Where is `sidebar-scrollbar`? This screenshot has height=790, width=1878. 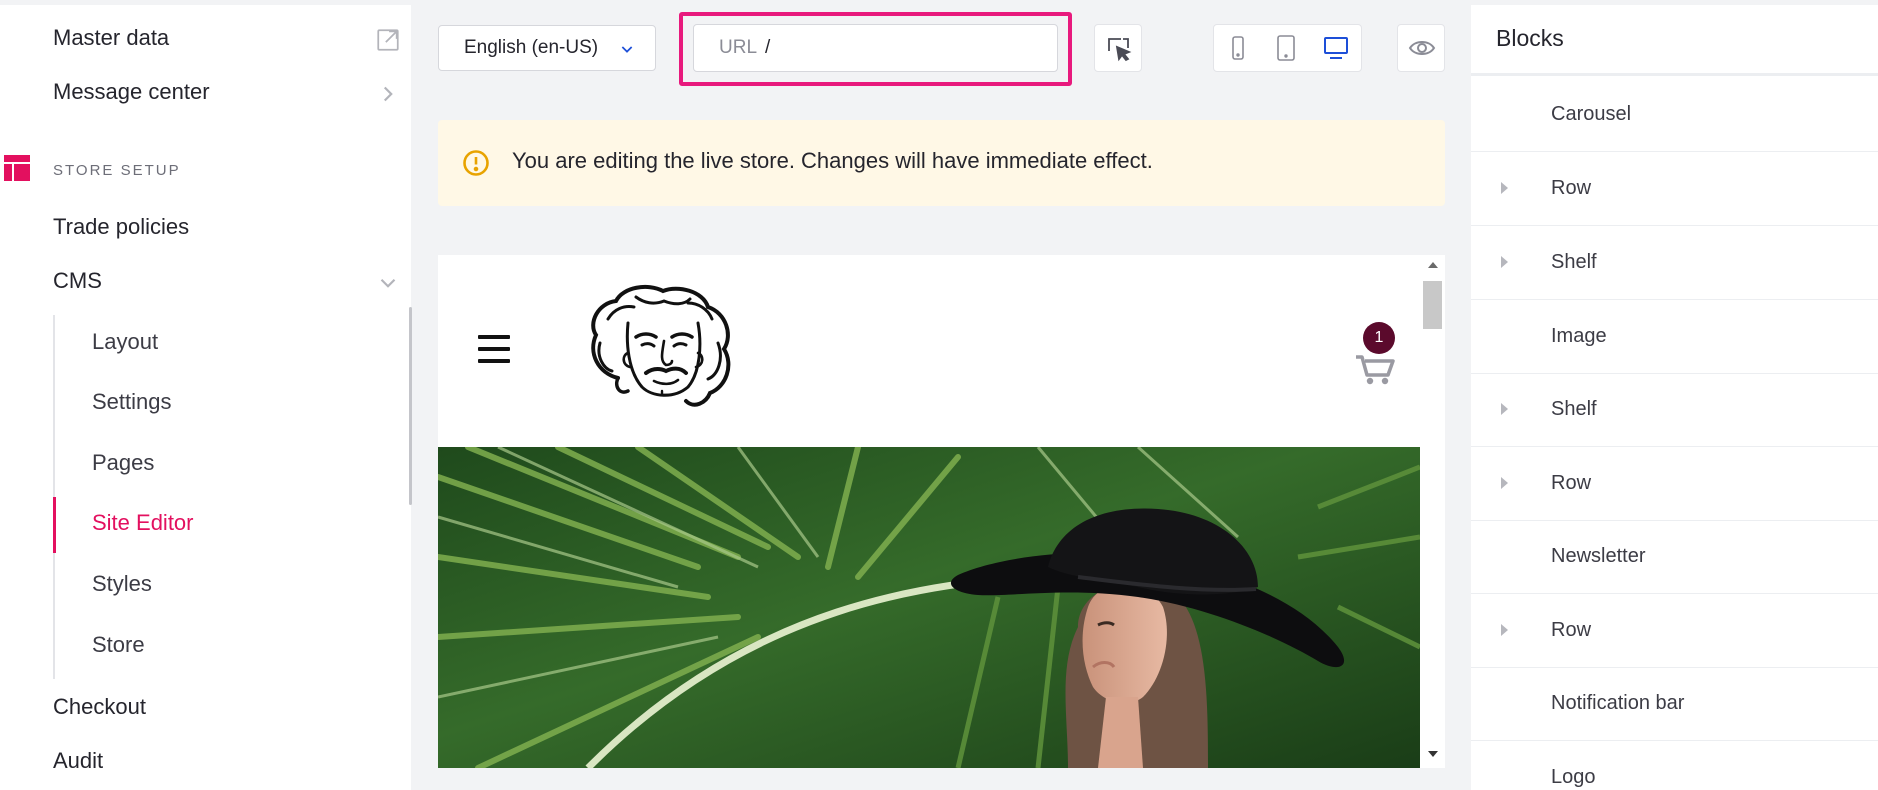
sidebar-scrollbar is located at coordinates (410, 406).